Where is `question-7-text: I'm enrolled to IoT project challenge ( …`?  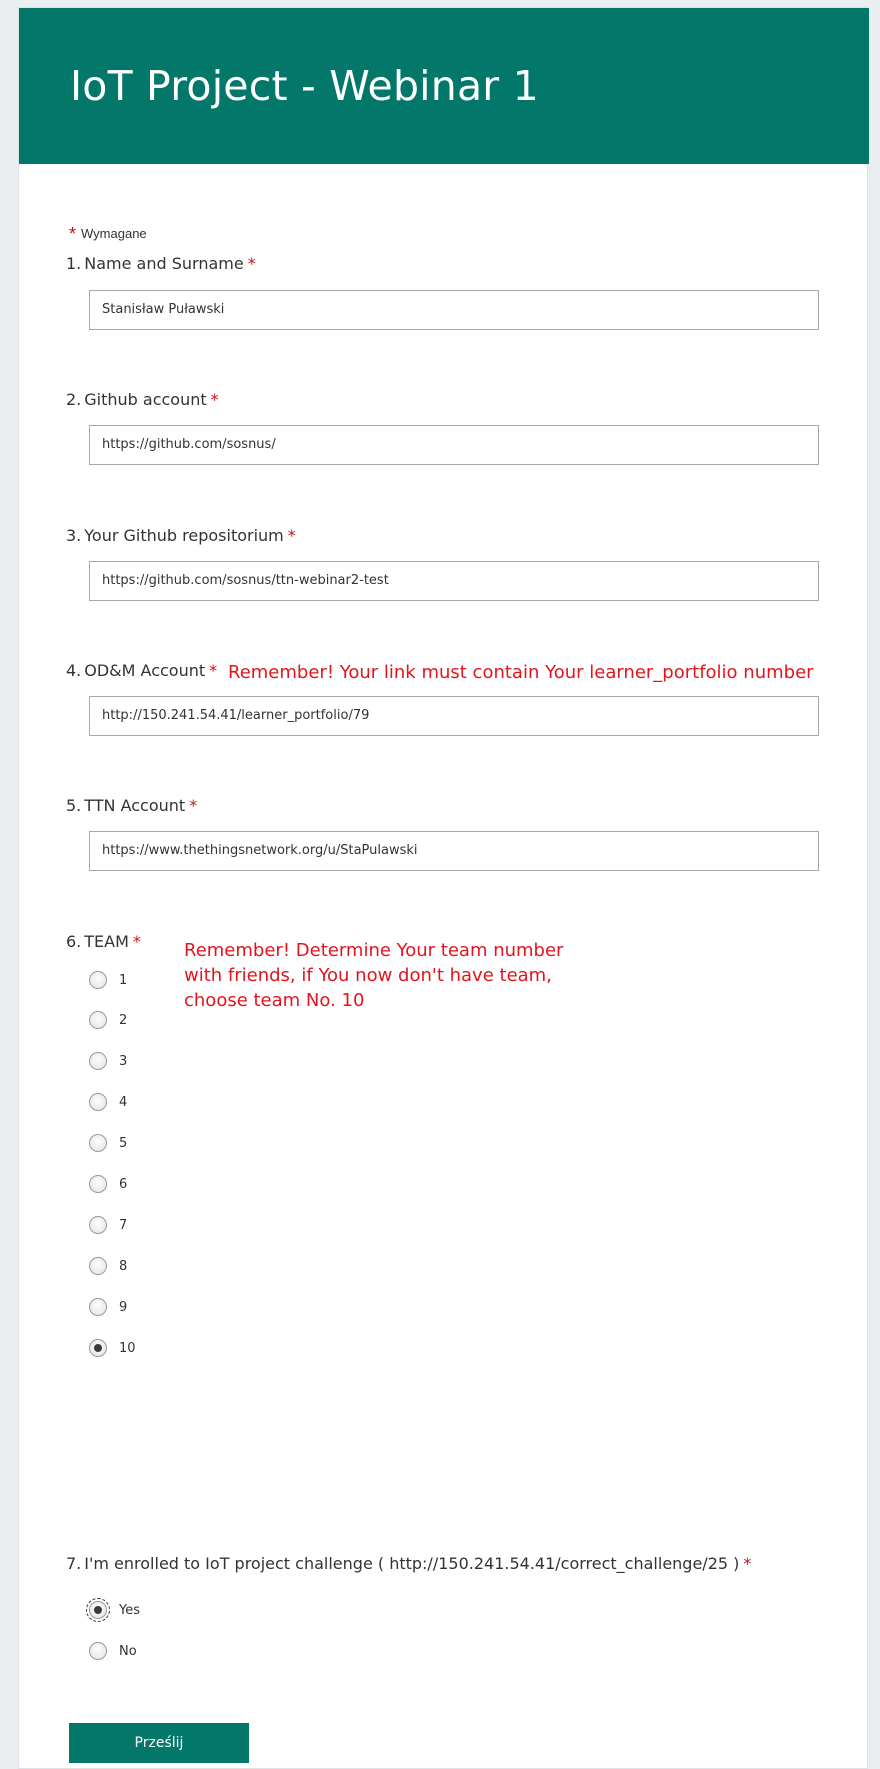
question-7-text: I'm enrolled to IoT project challenge ( … is located at coordinates (412, 1563).